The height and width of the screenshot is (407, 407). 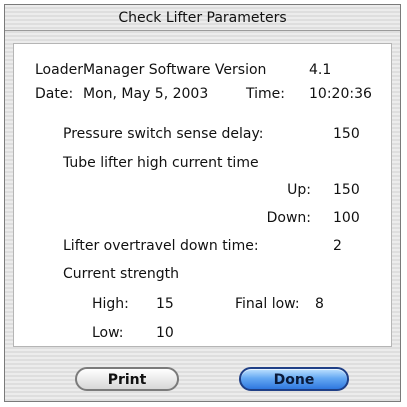 I want to click on date-label: Date:, so click(x=54, y=94).